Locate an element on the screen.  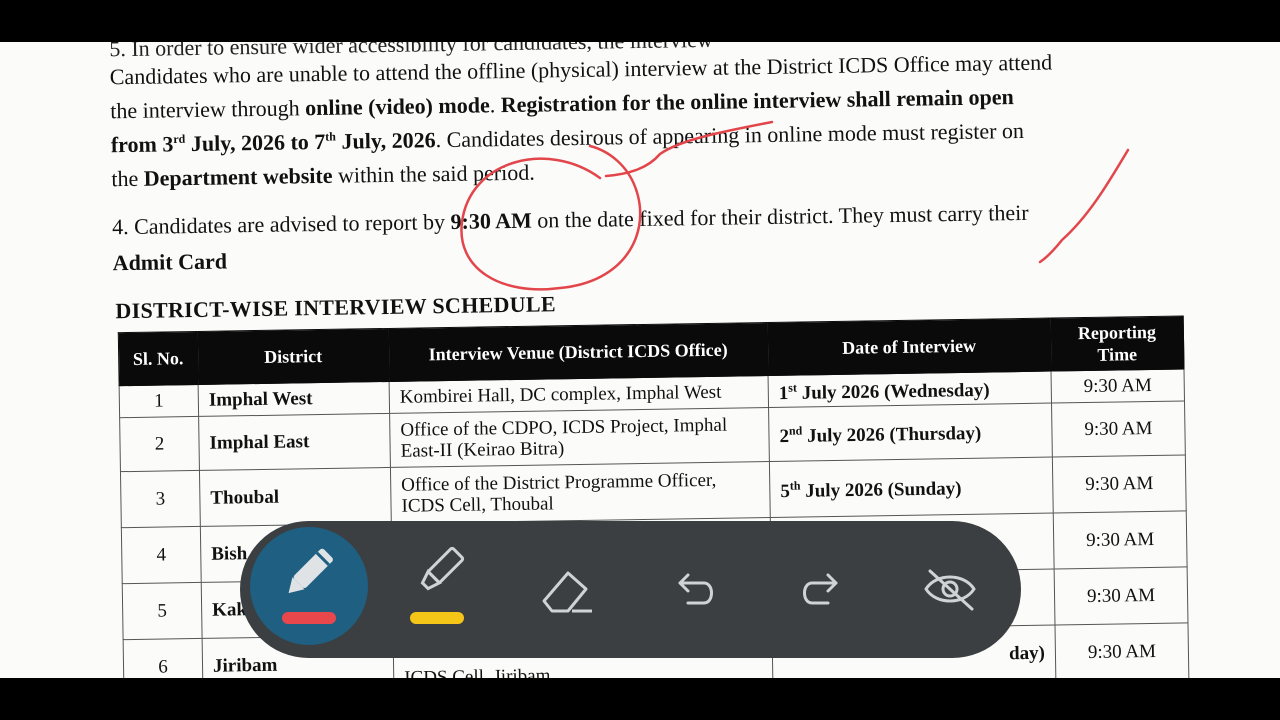
highlighter-tool-button is located at coordinates (438, 589).